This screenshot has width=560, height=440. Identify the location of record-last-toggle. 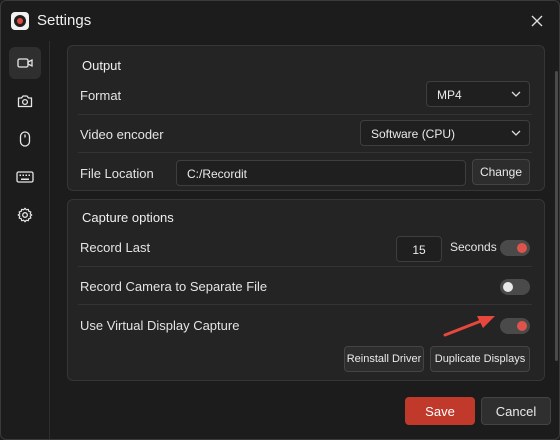
(515, 248).